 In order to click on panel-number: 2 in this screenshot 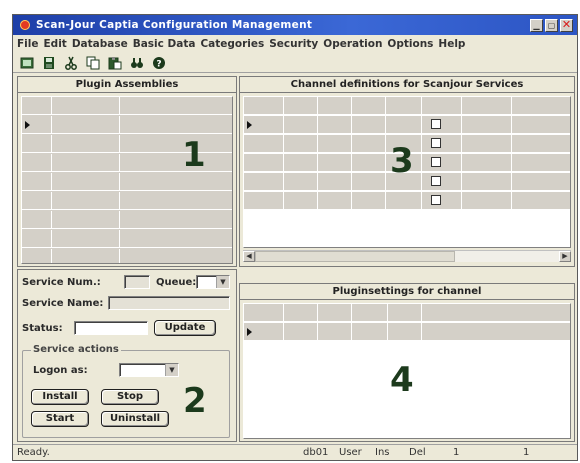, I will do `click(195, 401)`.